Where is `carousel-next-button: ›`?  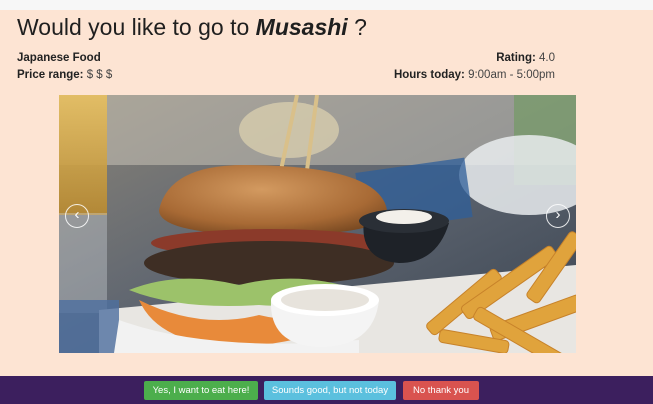
carousel-next-button: › is located at coordinates (558, 216).